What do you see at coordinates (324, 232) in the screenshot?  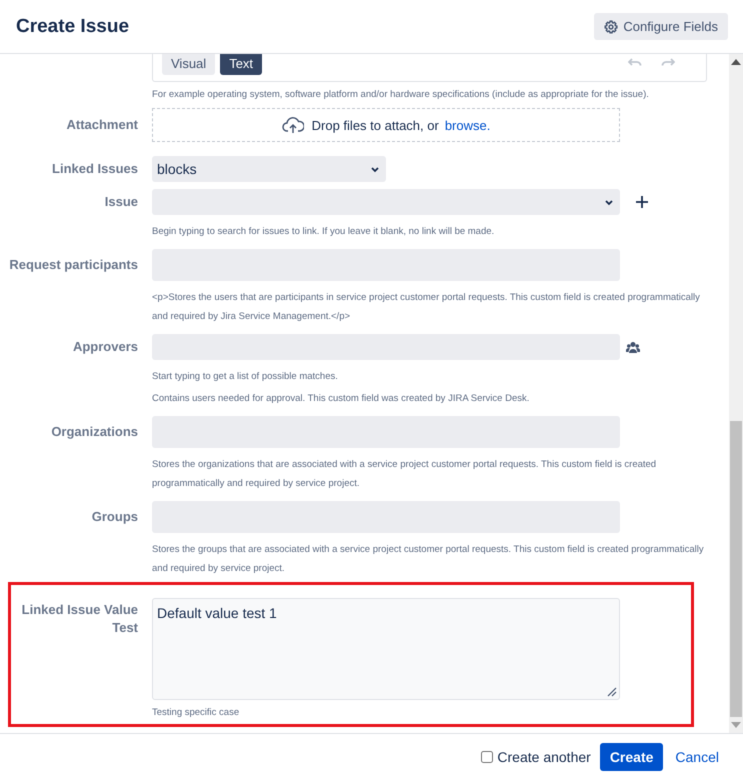 I see `help-text: Begin typing to search for issues to link. If you leave it blank, no link will be made.` at bounding box center [324, 232].